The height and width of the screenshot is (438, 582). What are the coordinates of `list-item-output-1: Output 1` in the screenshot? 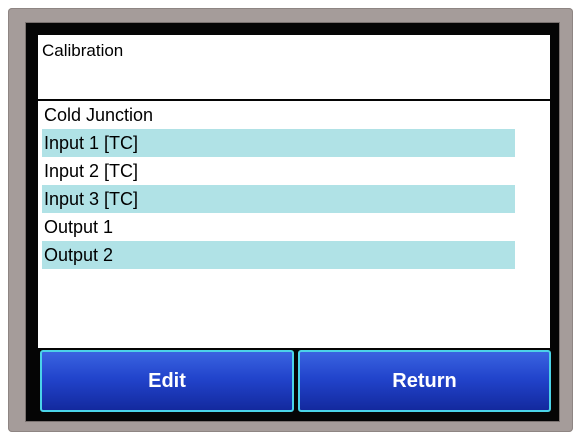 It's located at (278, 227).